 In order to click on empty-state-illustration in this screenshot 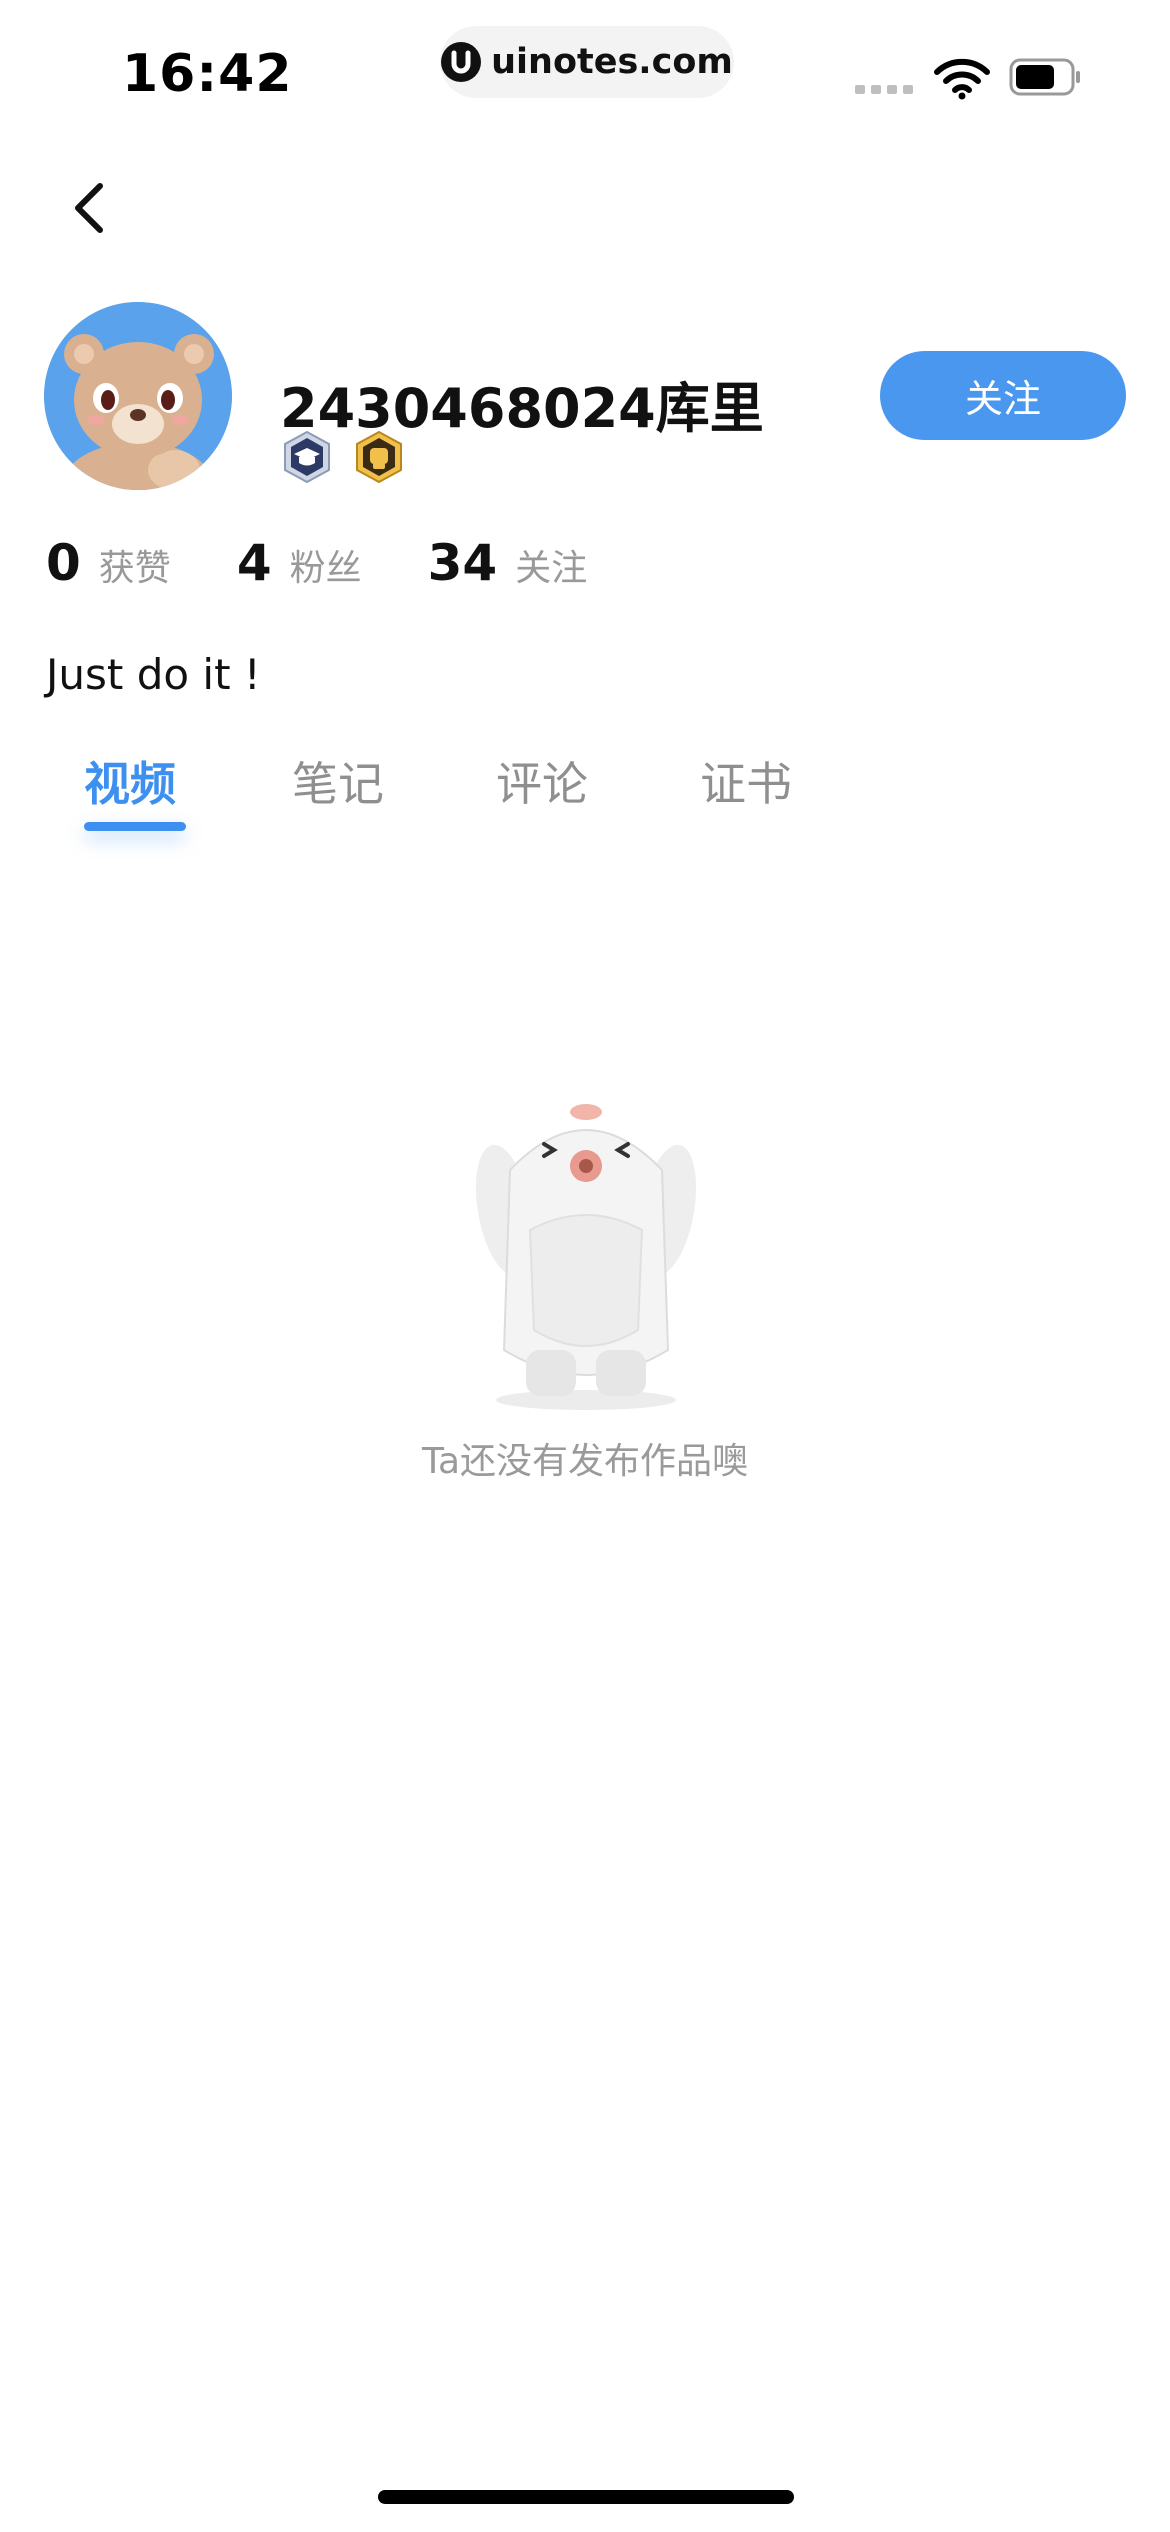, I will do `click(586, 1256)`.